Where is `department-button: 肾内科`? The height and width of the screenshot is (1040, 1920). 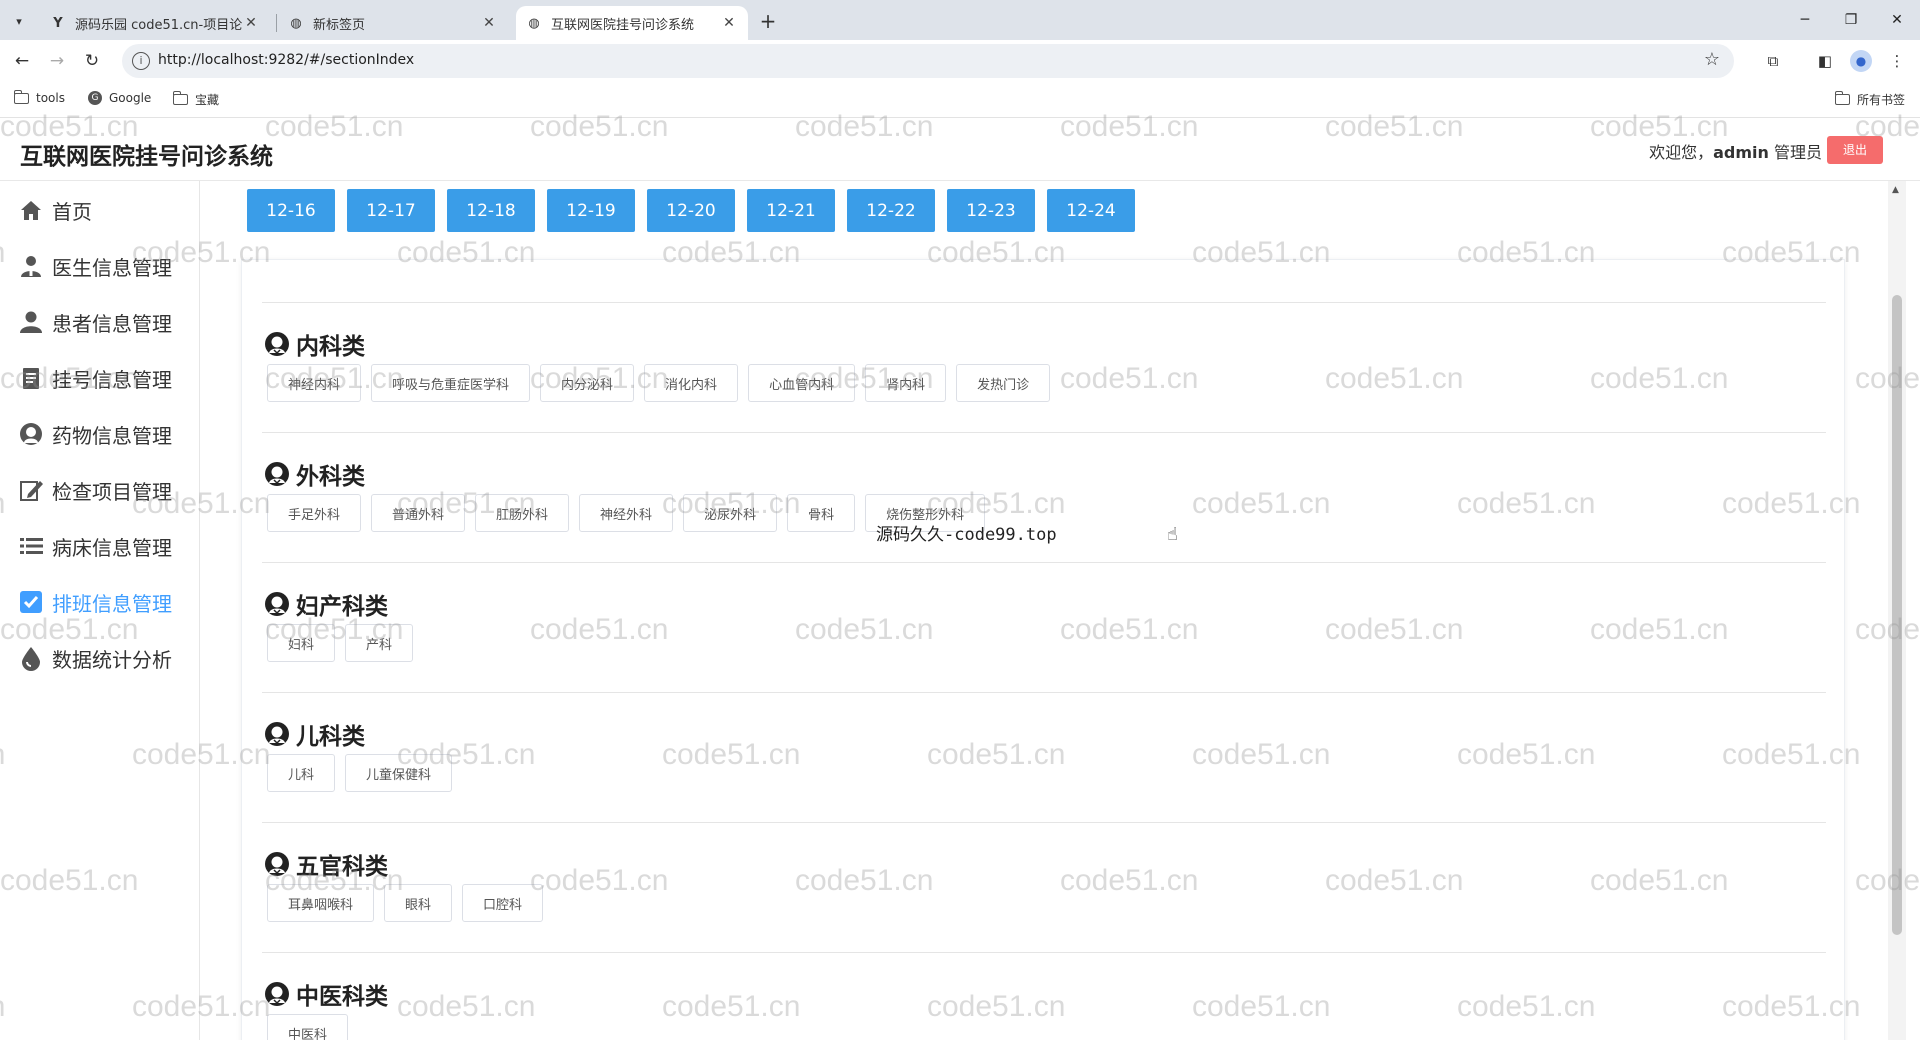
department-button: 肾内科 is located at coordinates (906, 383).